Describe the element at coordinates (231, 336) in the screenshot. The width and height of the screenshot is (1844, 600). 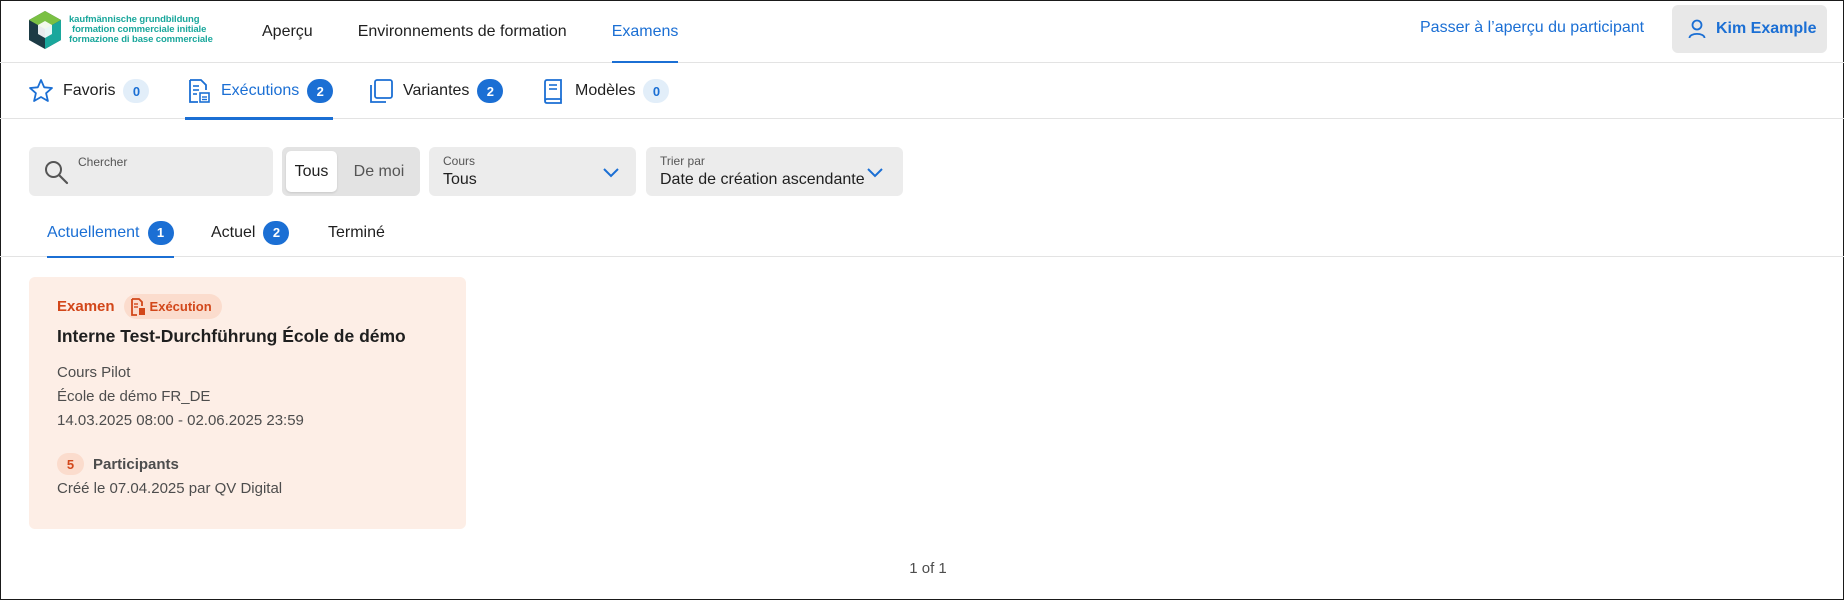
I see `card-title: Interne Test-Durchführung École de démo` at that location.